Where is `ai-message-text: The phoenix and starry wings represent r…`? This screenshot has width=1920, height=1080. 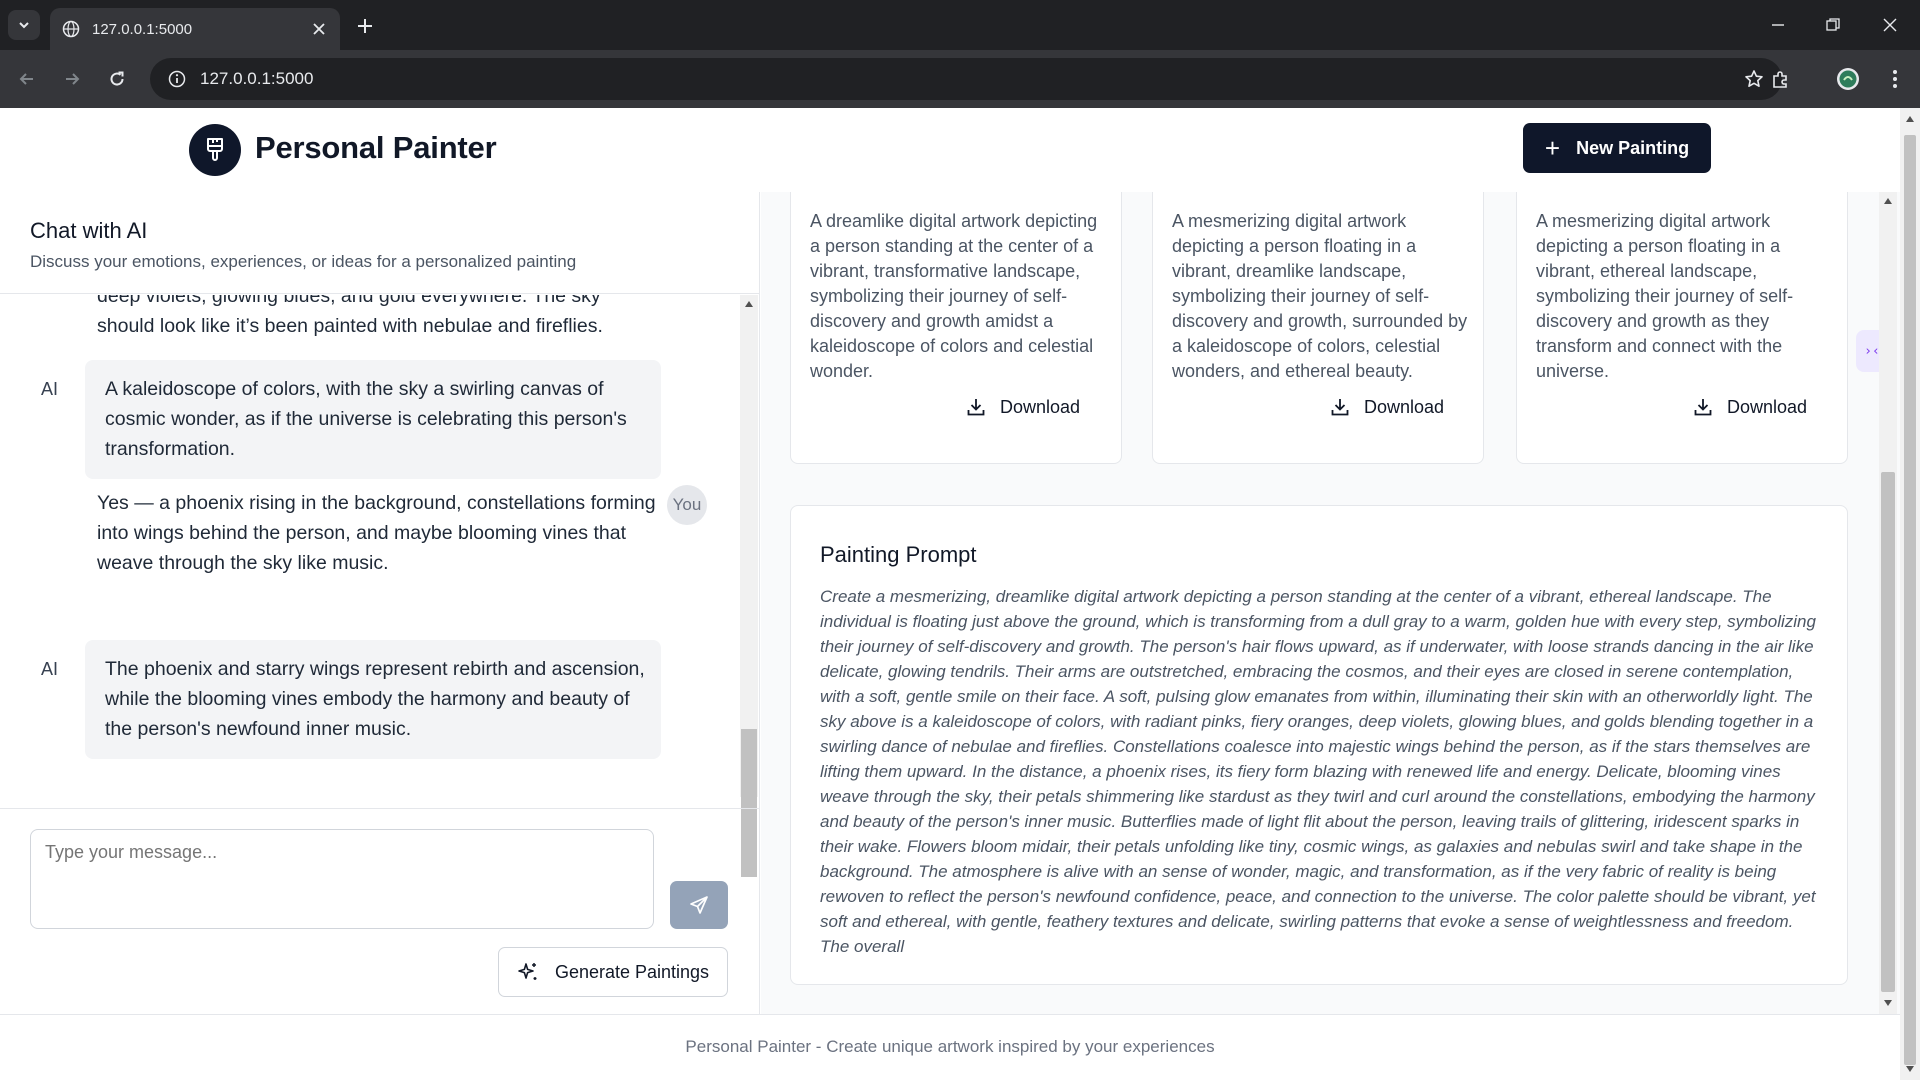
ai-message-text: The phoenix and starry wings represent r… is located at coordinates (375, 699).